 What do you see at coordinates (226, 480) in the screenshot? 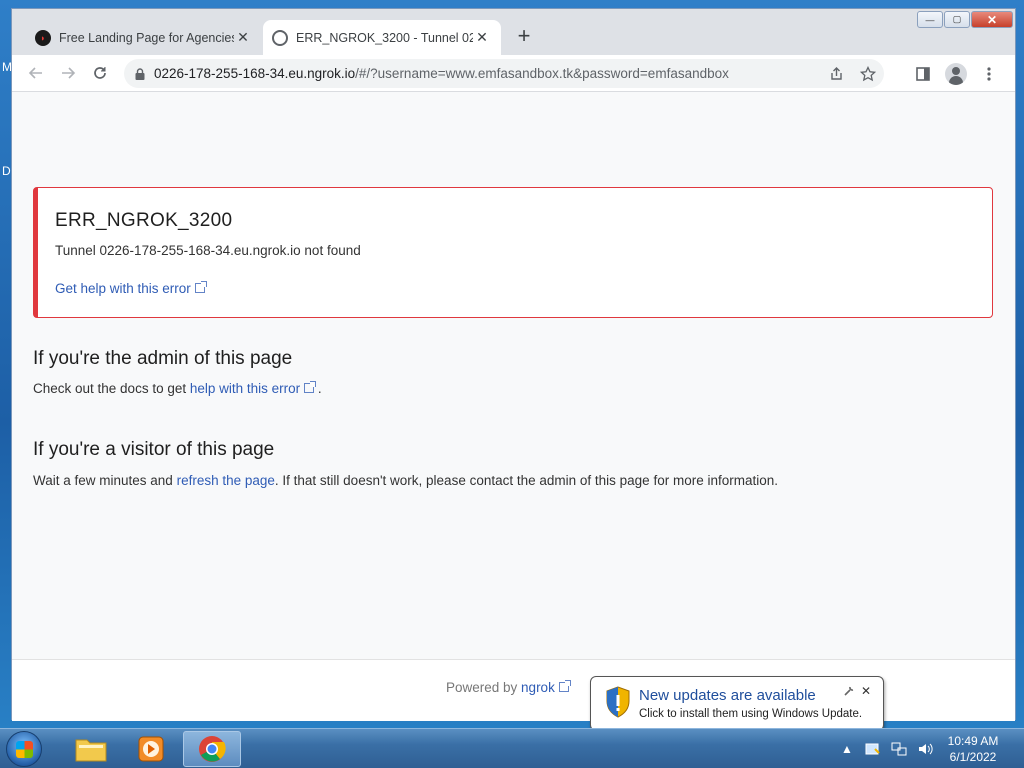
I see `refresh-link: refresh the page` at bounding box center [226, 480].